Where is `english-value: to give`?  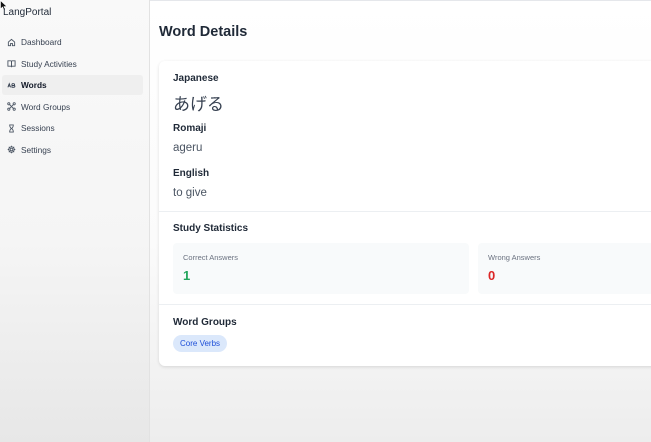
english-value: to give is located at coordinates (190, 193).